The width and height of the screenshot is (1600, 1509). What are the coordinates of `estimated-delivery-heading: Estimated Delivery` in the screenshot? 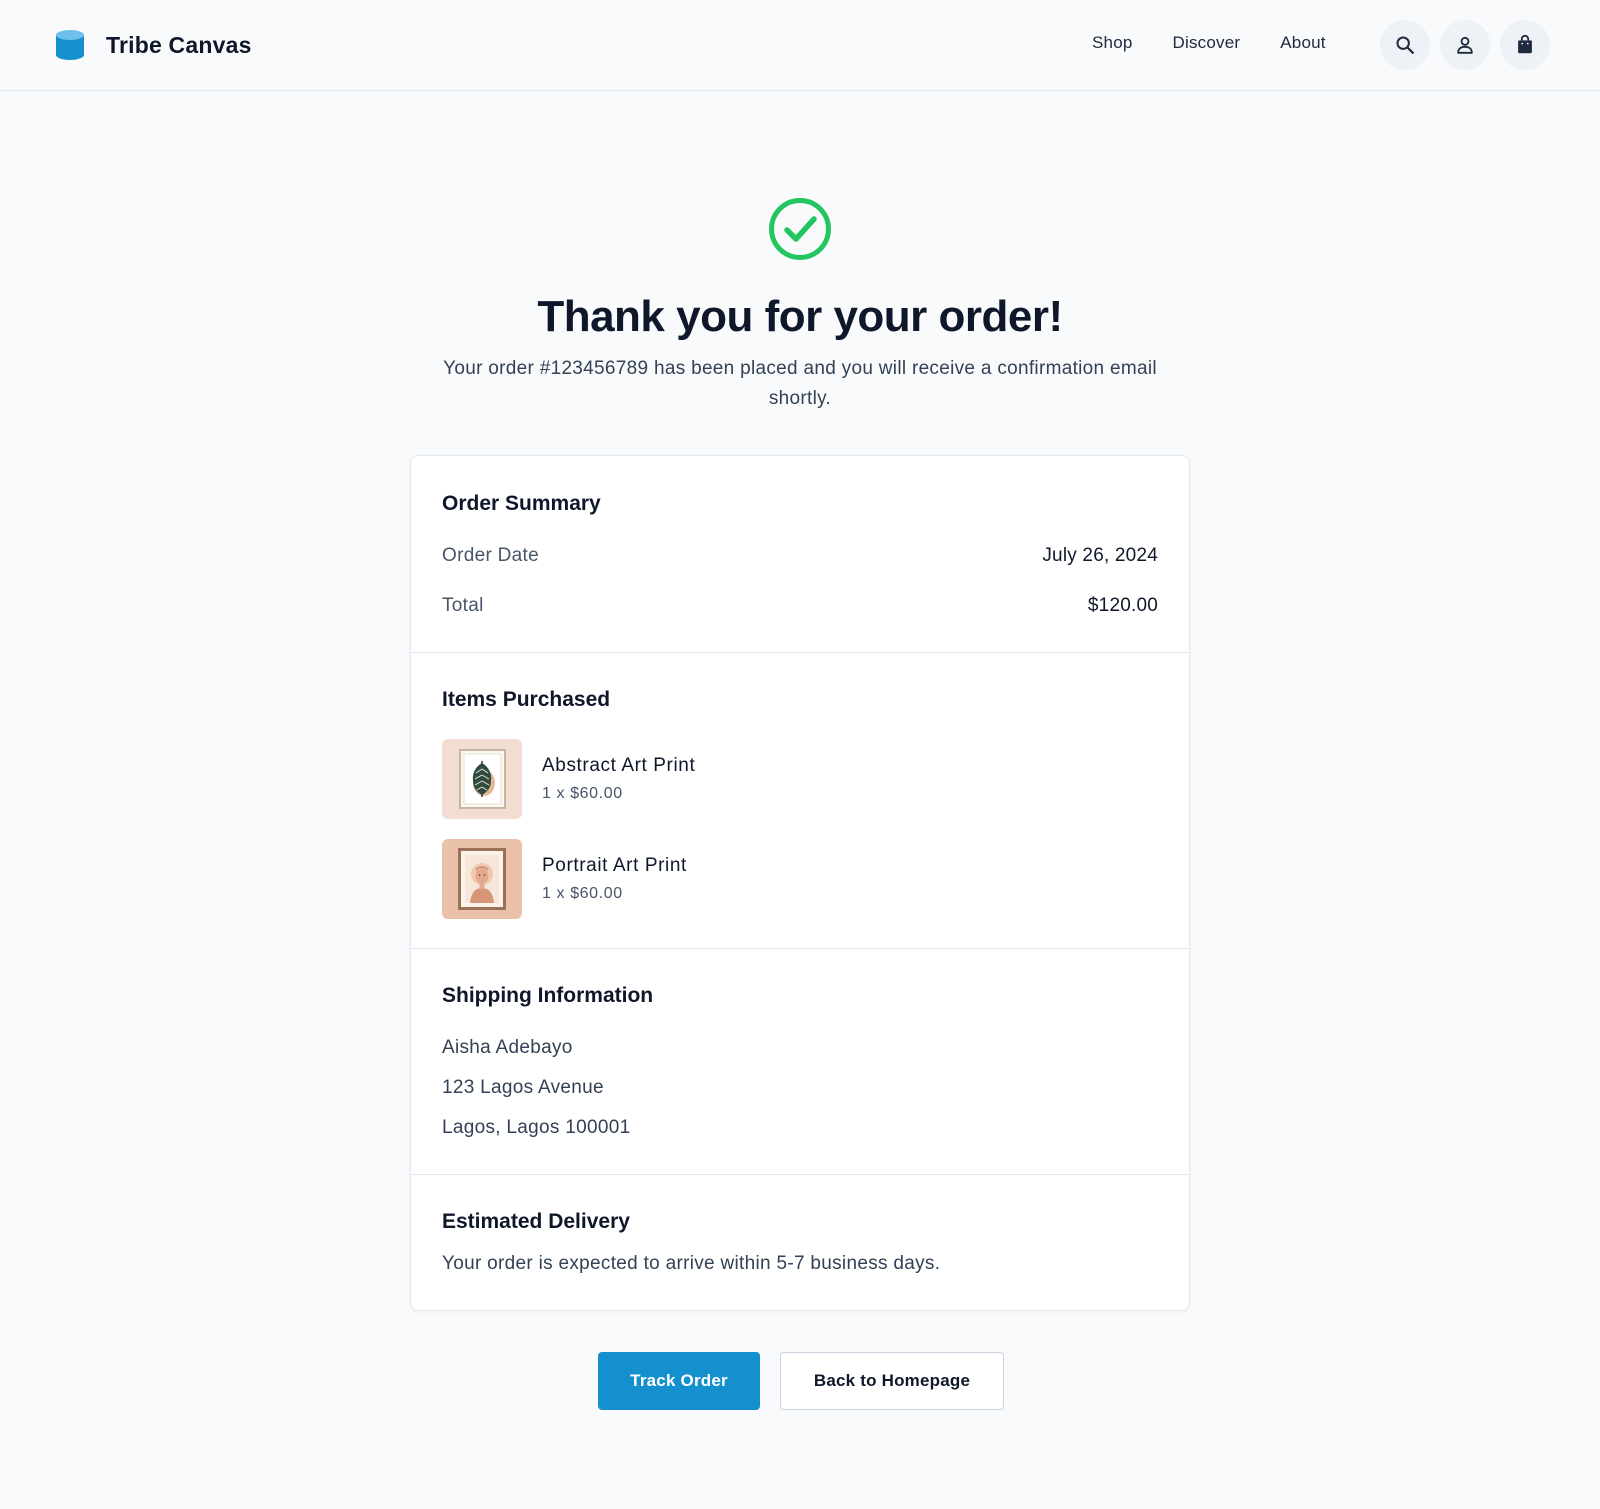 It's located at (536, 1221).